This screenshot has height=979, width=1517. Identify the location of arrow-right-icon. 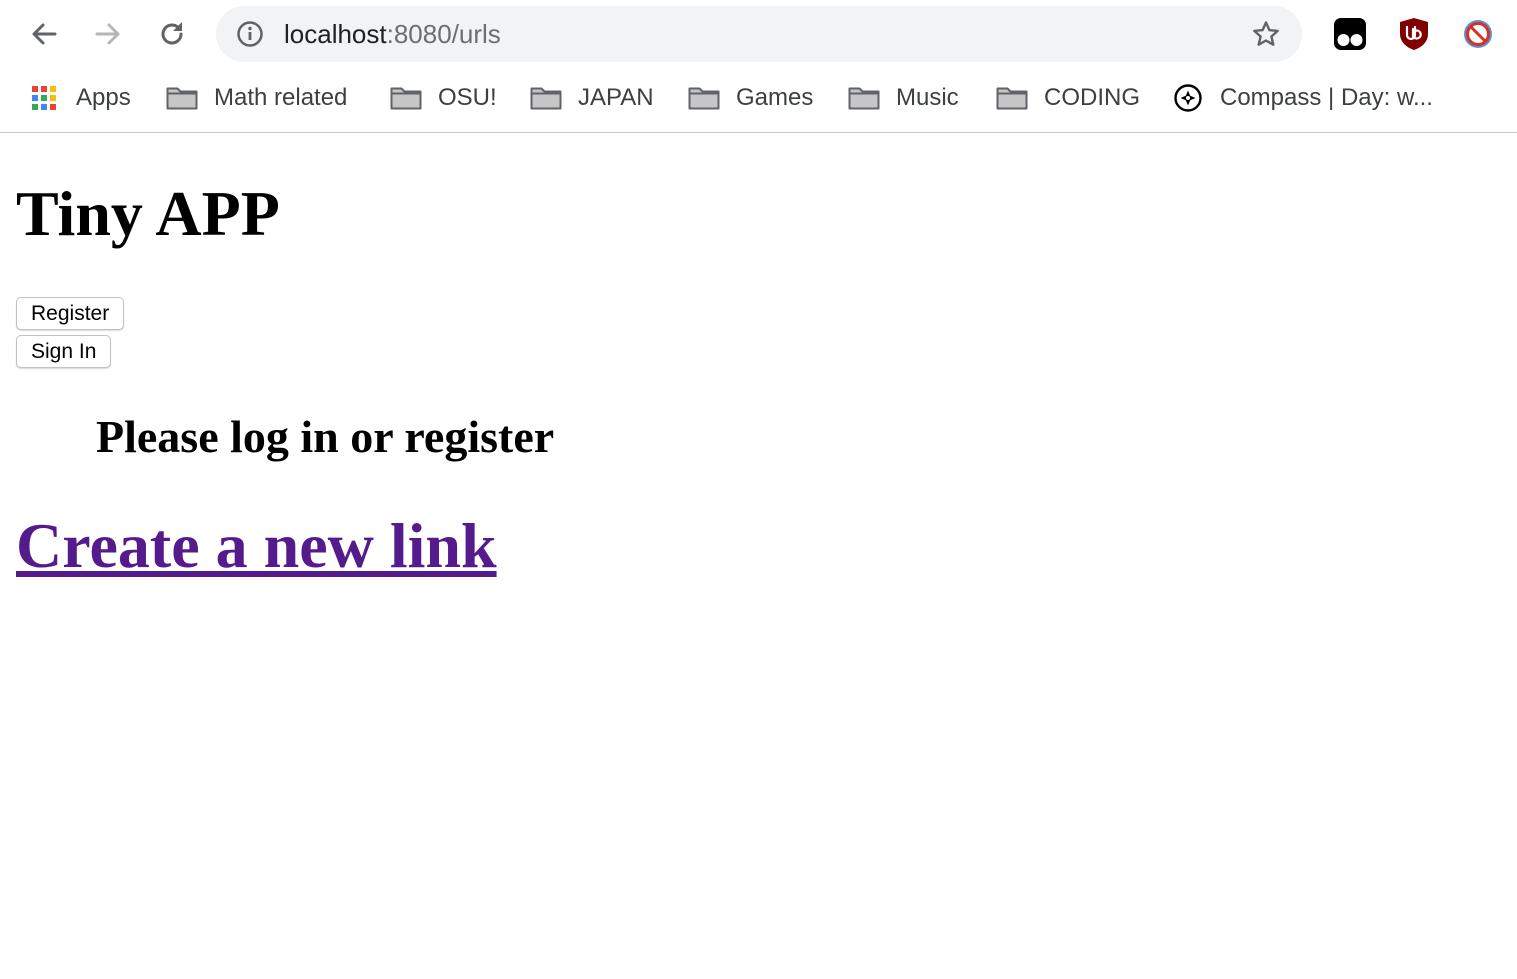
(108, 34).